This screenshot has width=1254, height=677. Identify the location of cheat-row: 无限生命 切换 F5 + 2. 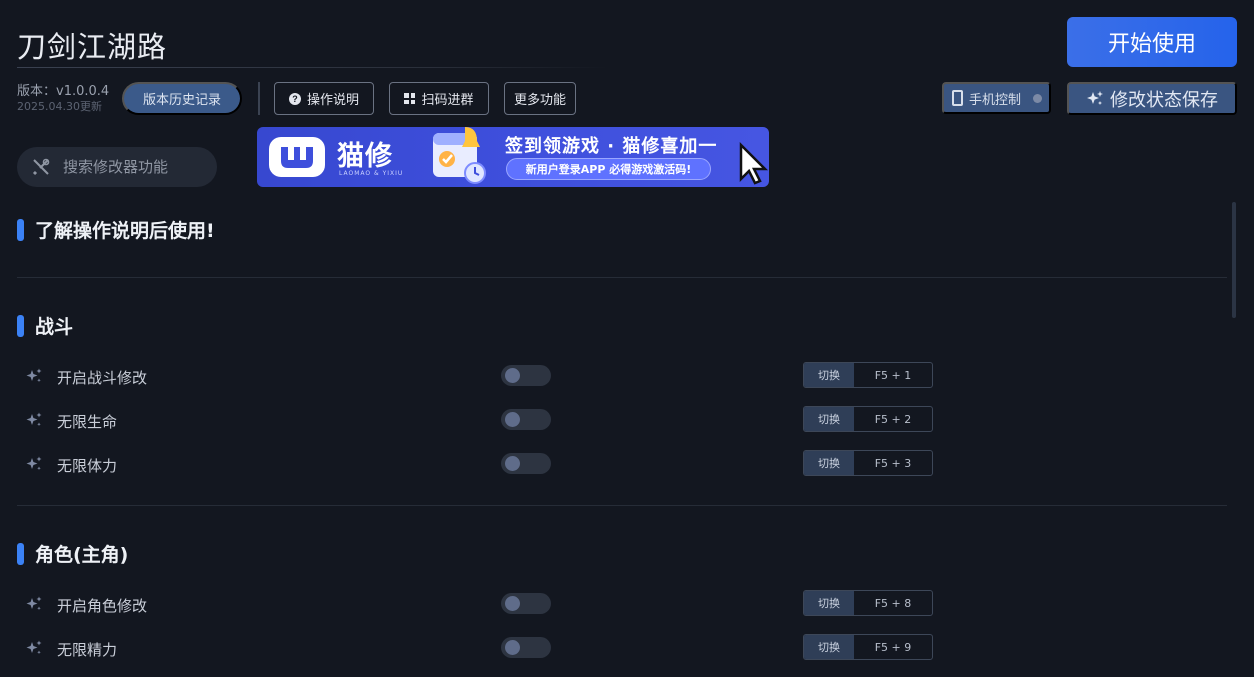
(480, 420).